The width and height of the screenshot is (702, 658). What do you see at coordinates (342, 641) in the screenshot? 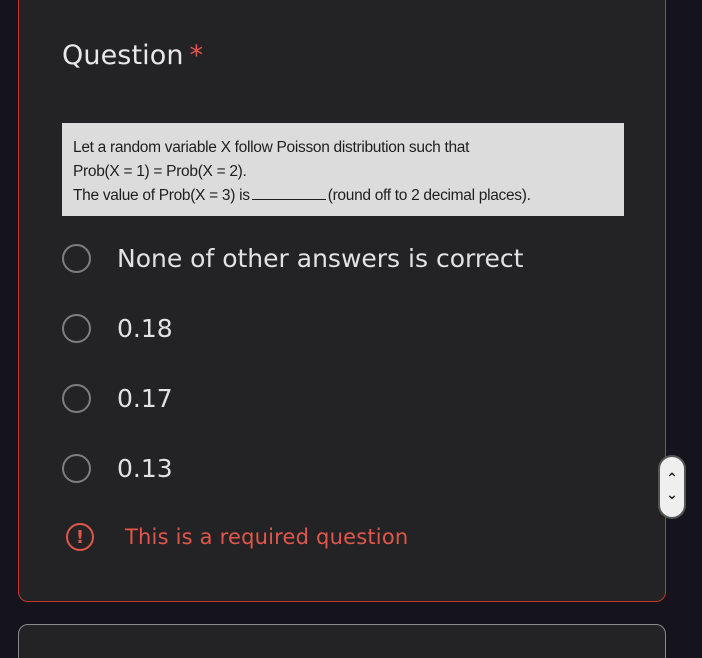
I see `next-question-card` at bounding box center [342, 641].